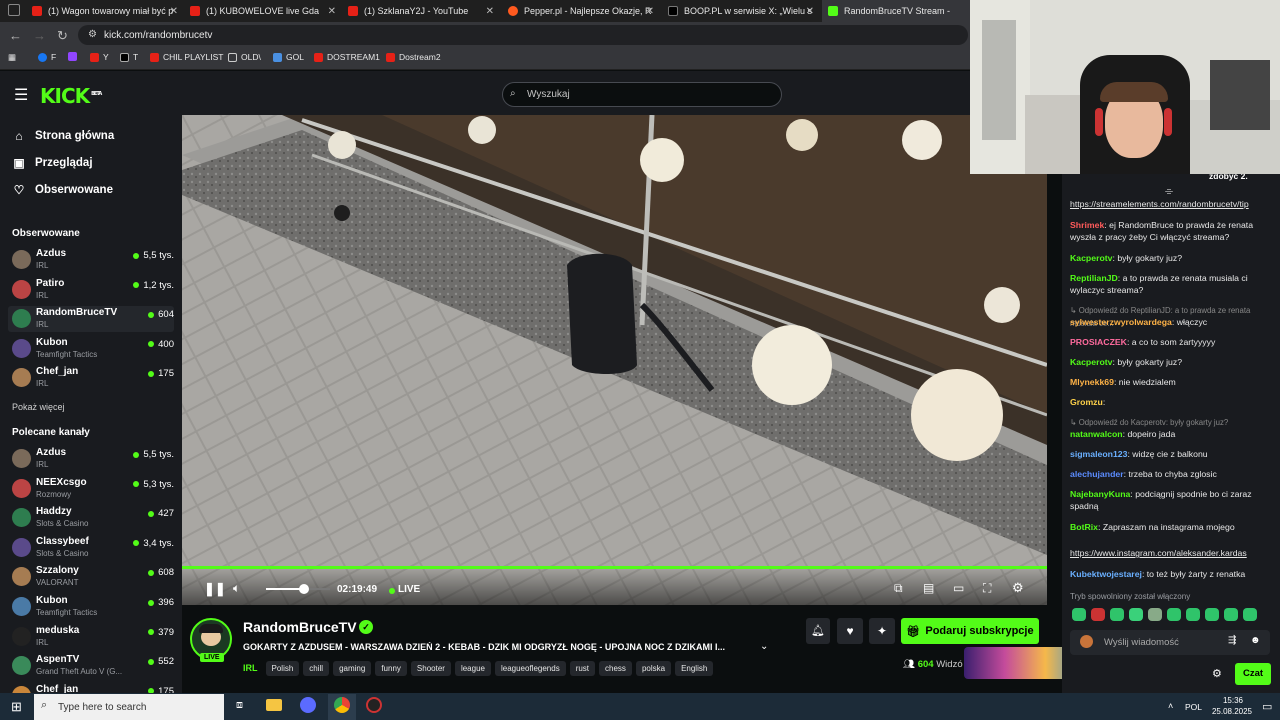 The height and width of the screenshot is (720, 1280). I want to click on forward-icon: →, so click(39, 35).